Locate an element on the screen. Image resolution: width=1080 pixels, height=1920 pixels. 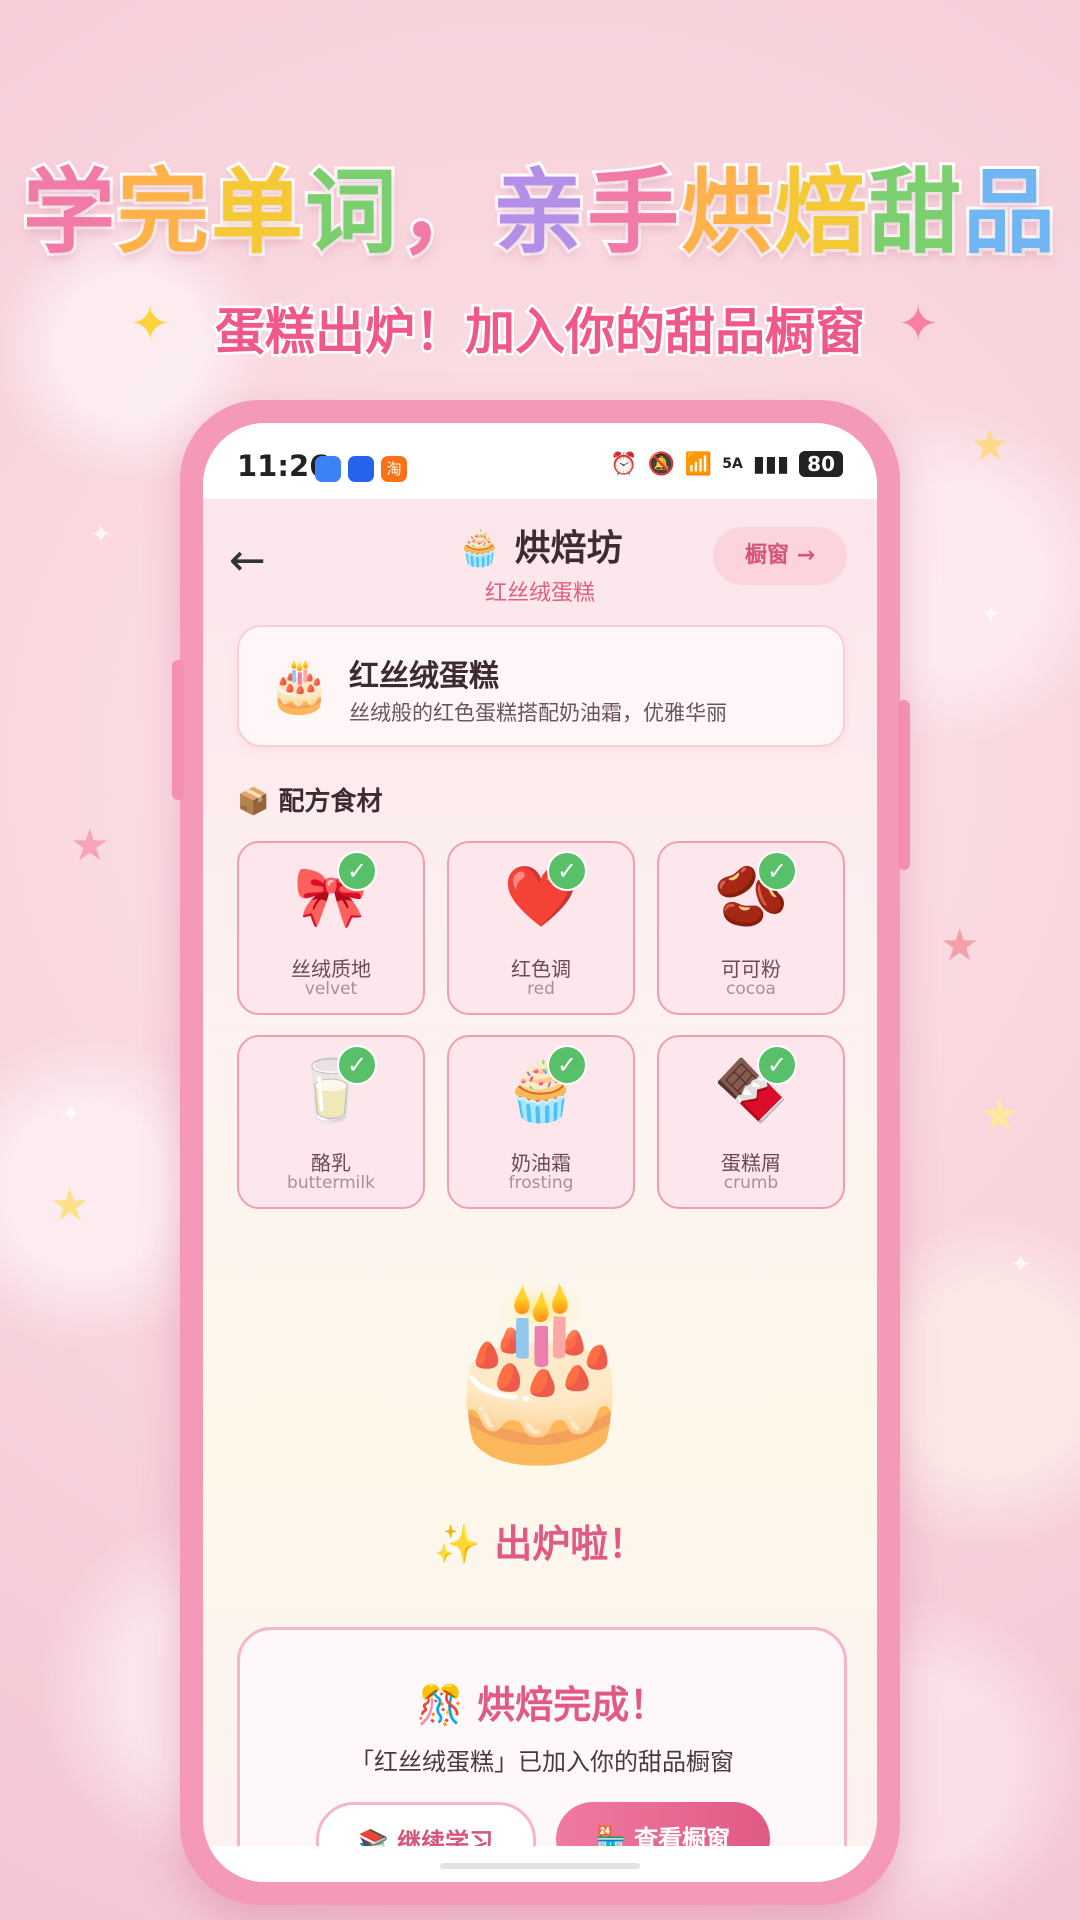
completion-message: 「红丝绒蛋糕」已加入你的甜品橱窗 is located at coordinates (542, 1762).